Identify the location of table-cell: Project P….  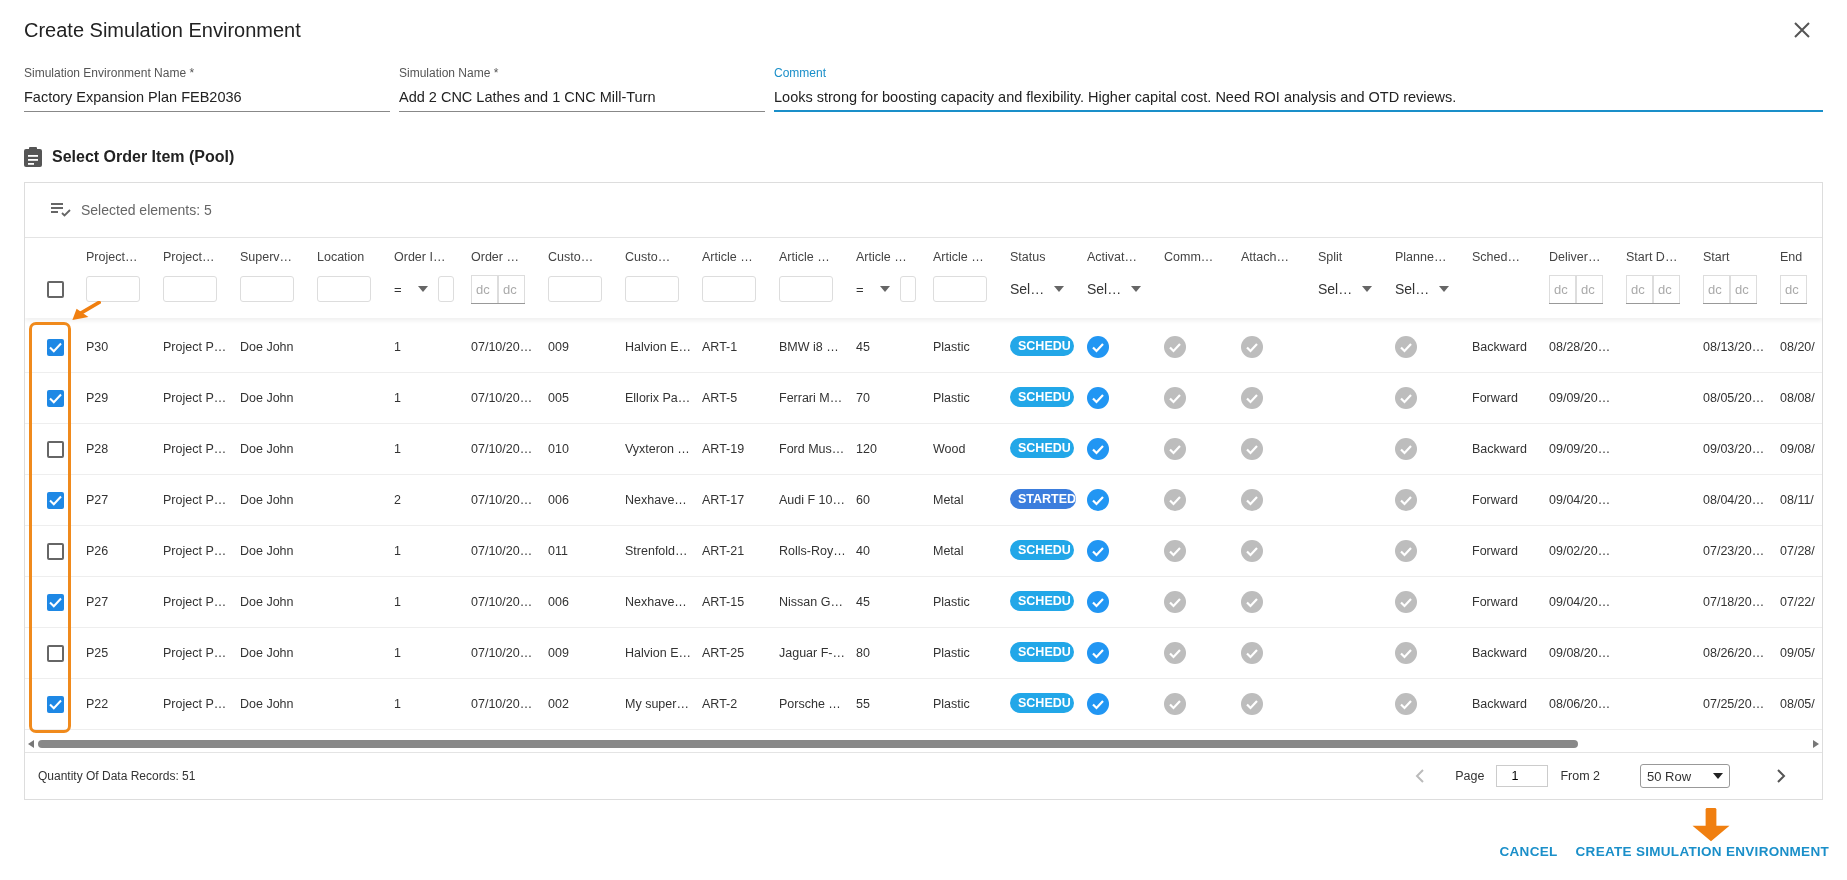
(195, 398).